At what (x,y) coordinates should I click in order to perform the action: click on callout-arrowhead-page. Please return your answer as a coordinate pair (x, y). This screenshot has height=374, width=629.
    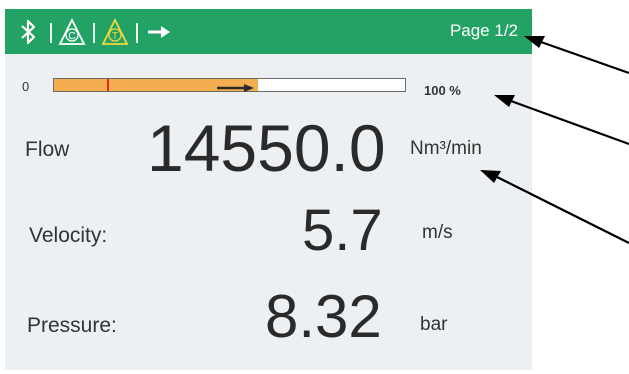
    Looking at the image, I should click on (534, 42).